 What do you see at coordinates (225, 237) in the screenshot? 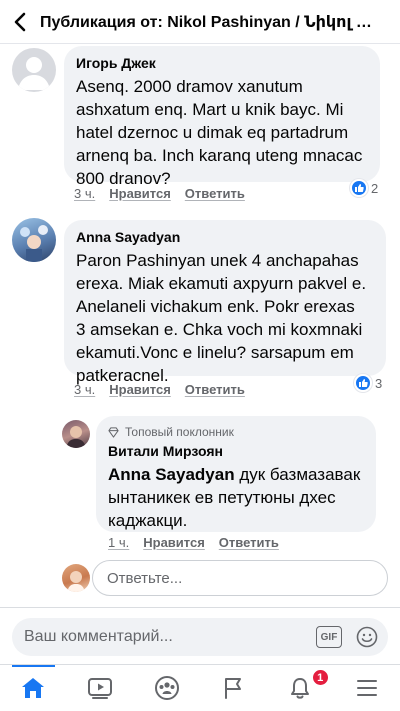
I see `comment-author: Anna Sayadyan` at bounding box center [225, 237].